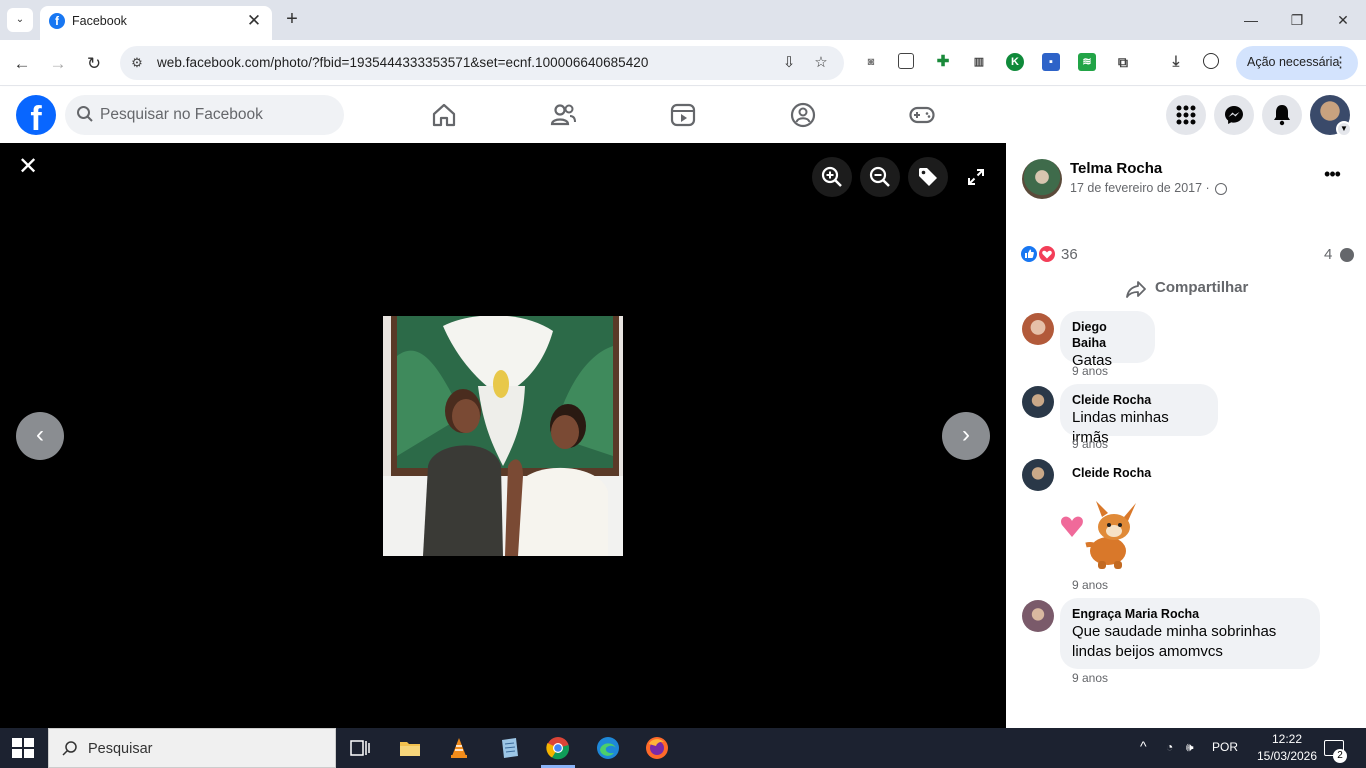  What do you see at coordinates (789, 63) in the screenshot?
I see `install-app-icon: ⇩` at bounding box center [789, 63].